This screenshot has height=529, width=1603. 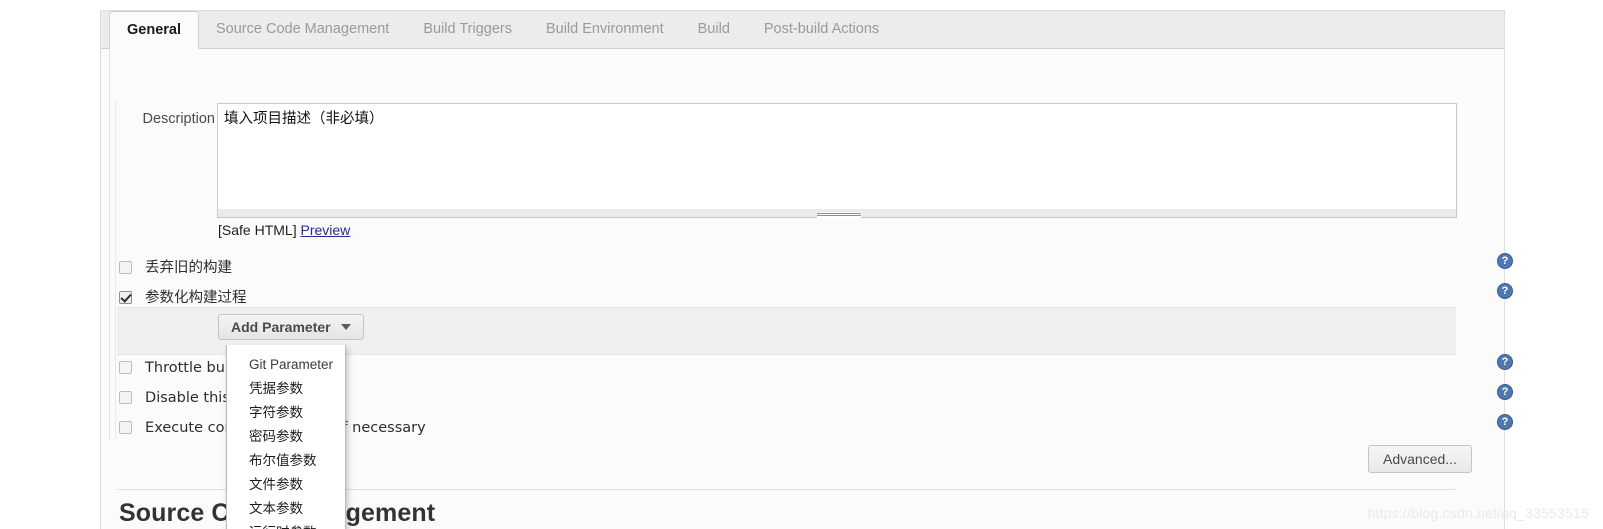 What do you see at coordinates (257, 230) in the screenshot?
I see `safe-html-label: [Safe HTML]` at bounding box center [257, 230].